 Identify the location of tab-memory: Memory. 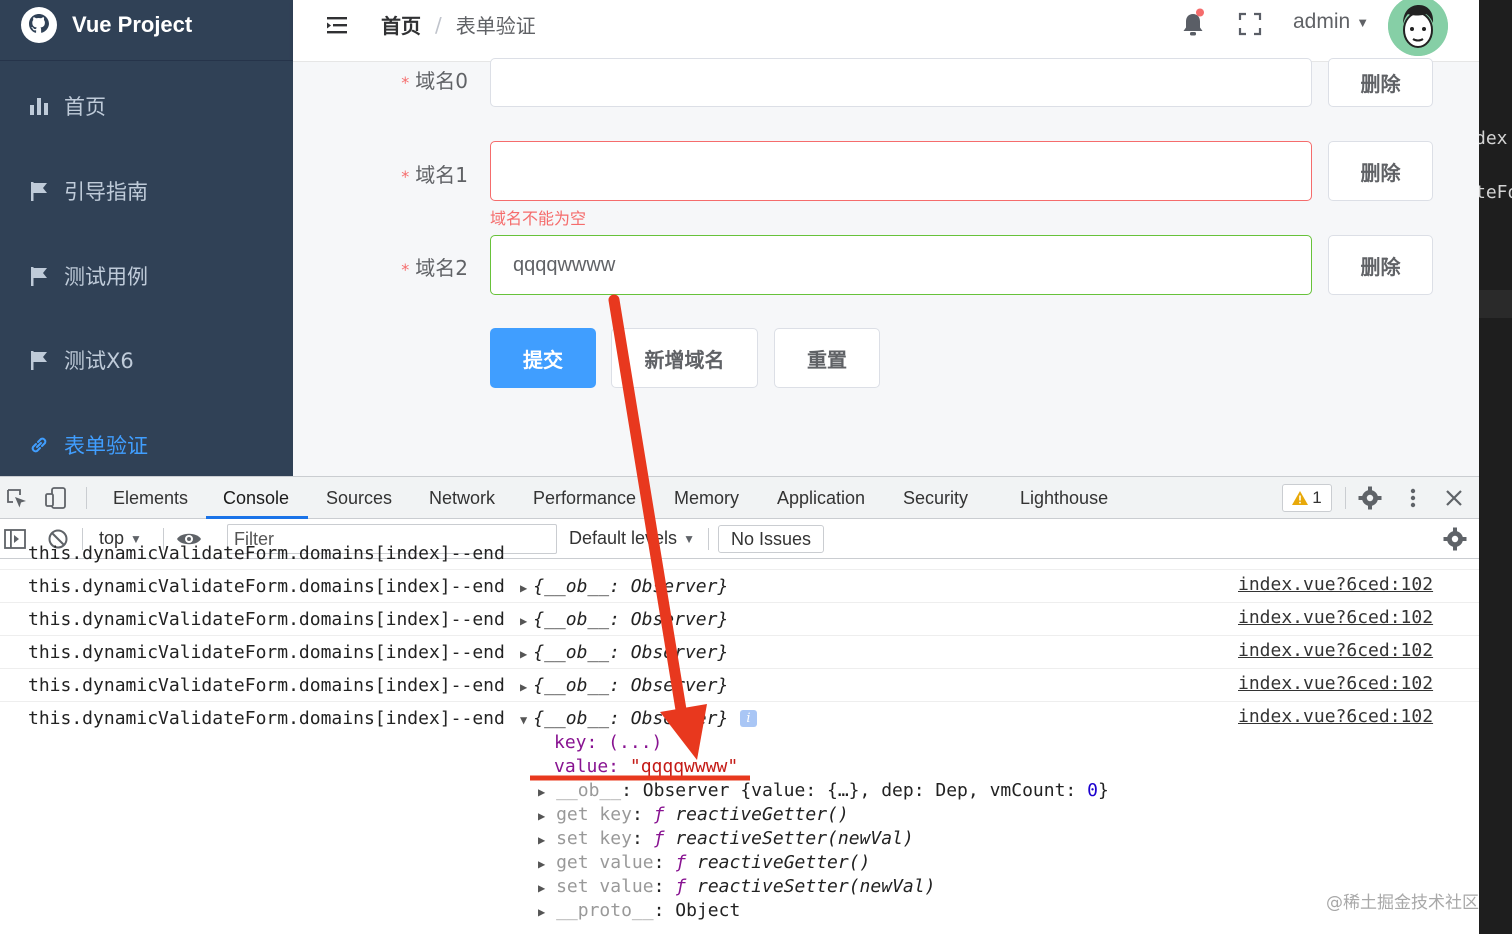
(706, 498).